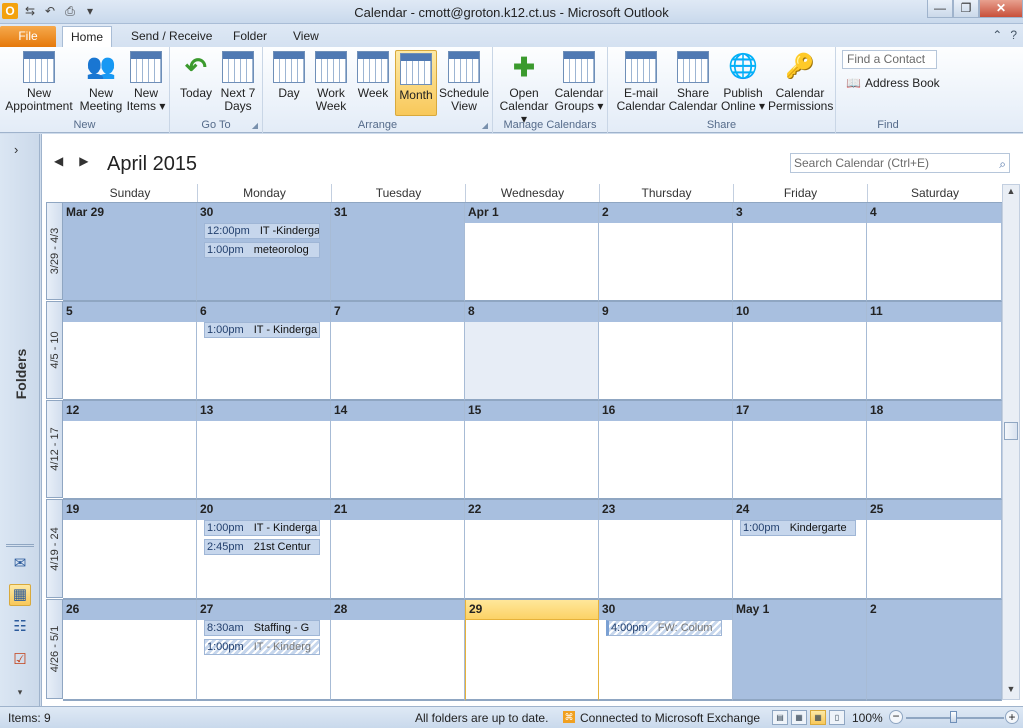 This screenshot has height=728, width=1023. I want to click on reading-view-icon: ▯, so click(837, 717).